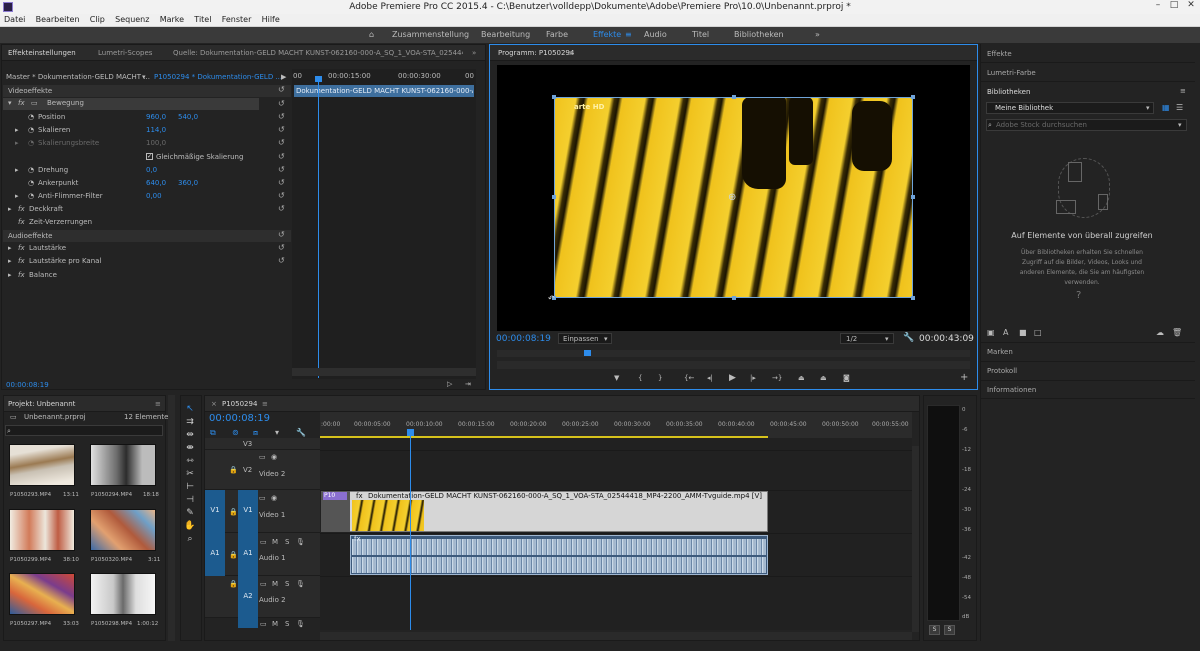  What do you see at coordinates (41, 404) in the screenshot?
I see `project-title: Projekt: Unbenannt` at bounding box center [41, 404].